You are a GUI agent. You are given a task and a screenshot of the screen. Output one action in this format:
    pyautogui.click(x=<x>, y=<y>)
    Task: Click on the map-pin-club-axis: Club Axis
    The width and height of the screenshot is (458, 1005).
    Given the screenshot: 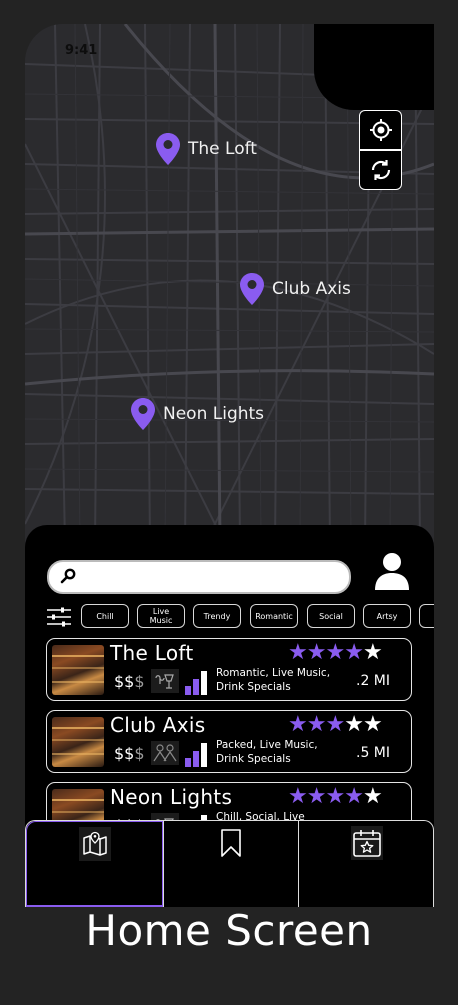 What is the action you would take?
    pyautogui.click(x=295, y=289)
    